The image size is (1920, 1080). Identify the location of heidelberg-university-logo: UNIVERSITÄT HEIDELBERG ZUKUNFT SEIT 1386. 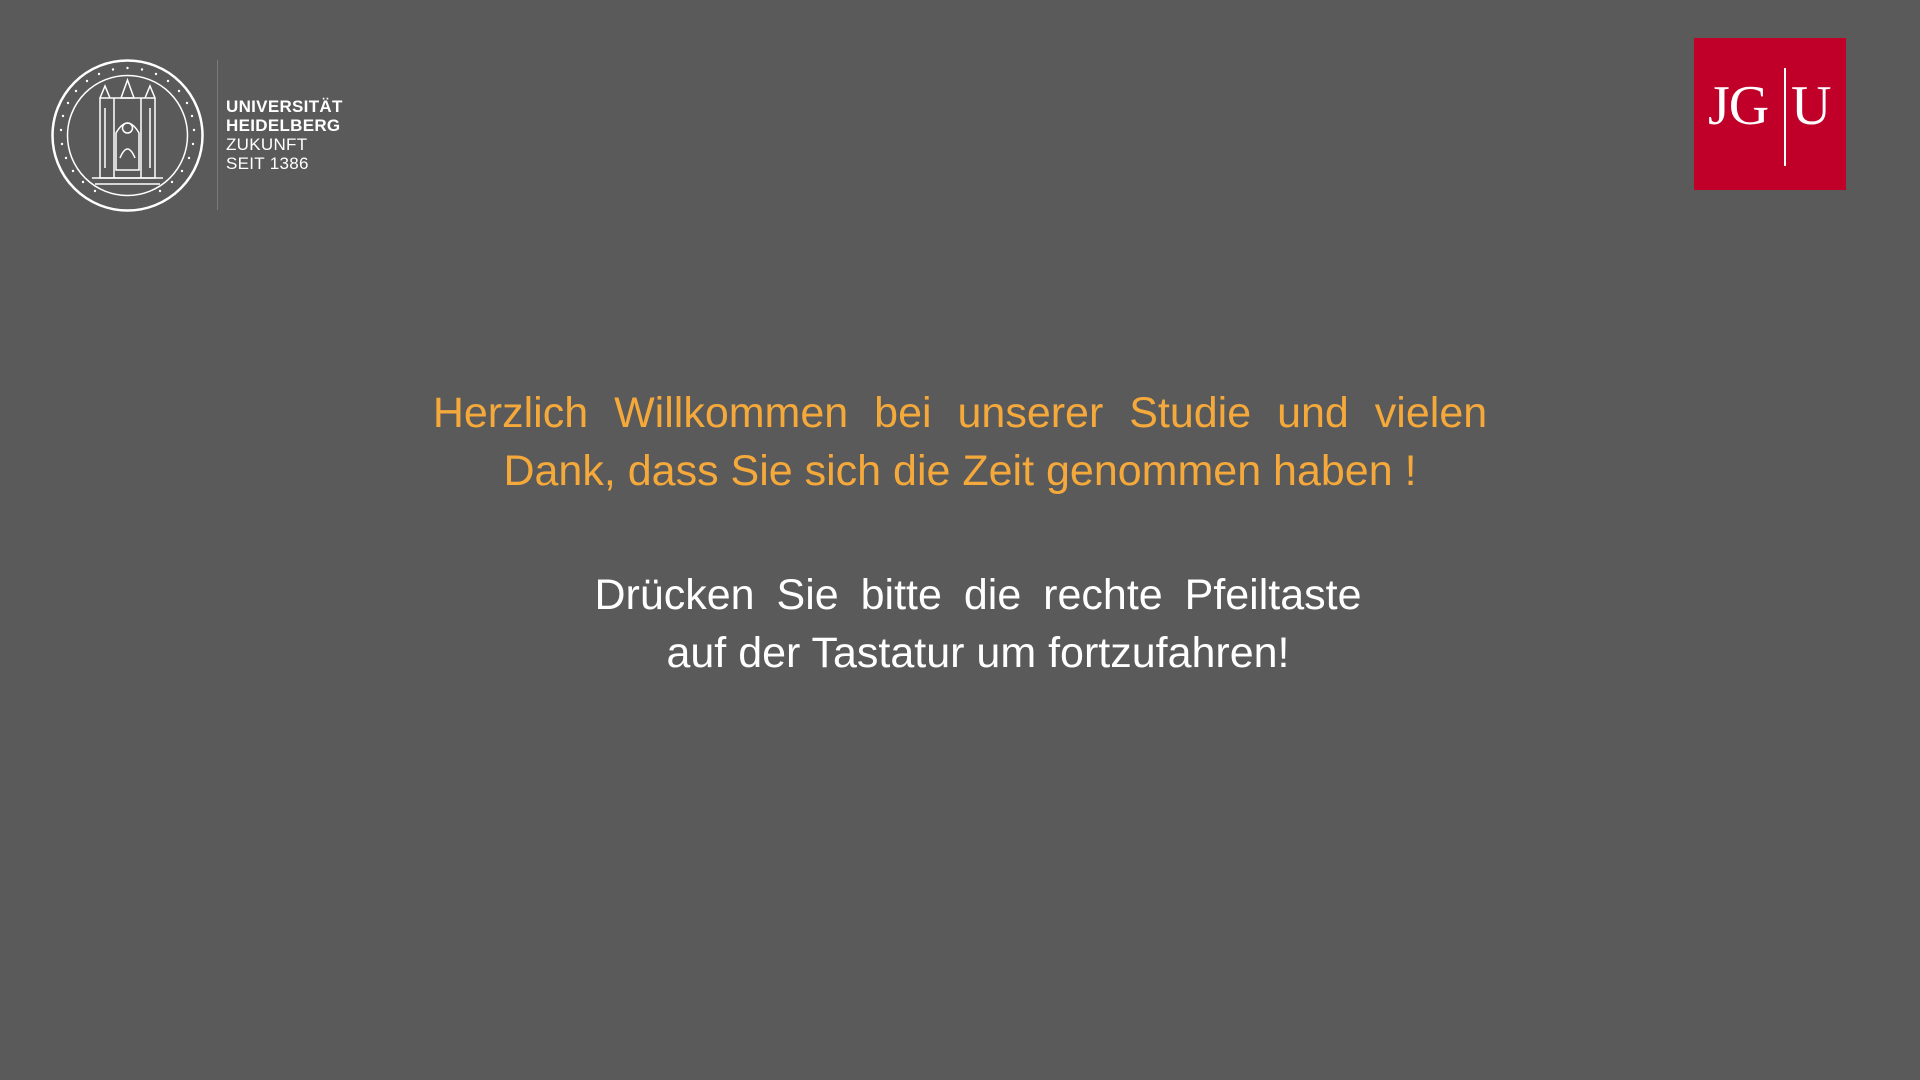
(196, 135).